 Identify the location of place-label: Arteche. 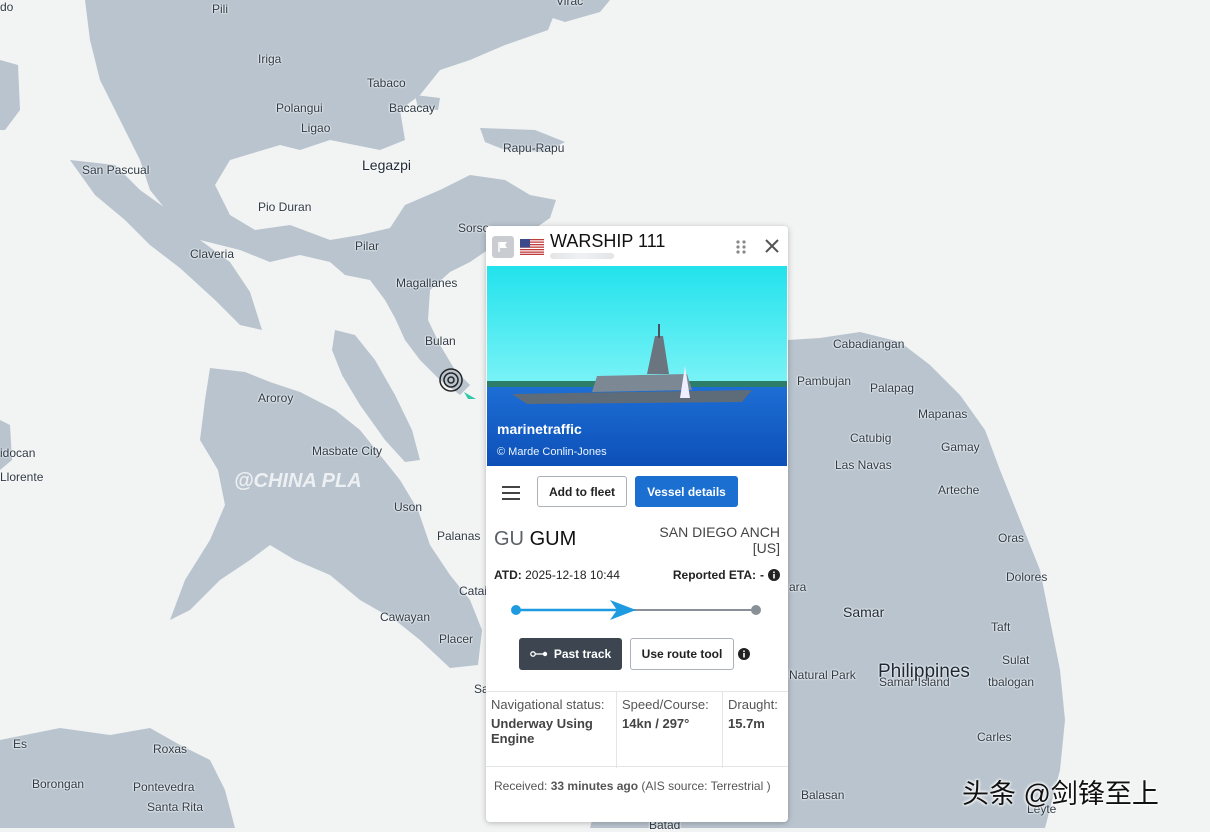
(959, 490).